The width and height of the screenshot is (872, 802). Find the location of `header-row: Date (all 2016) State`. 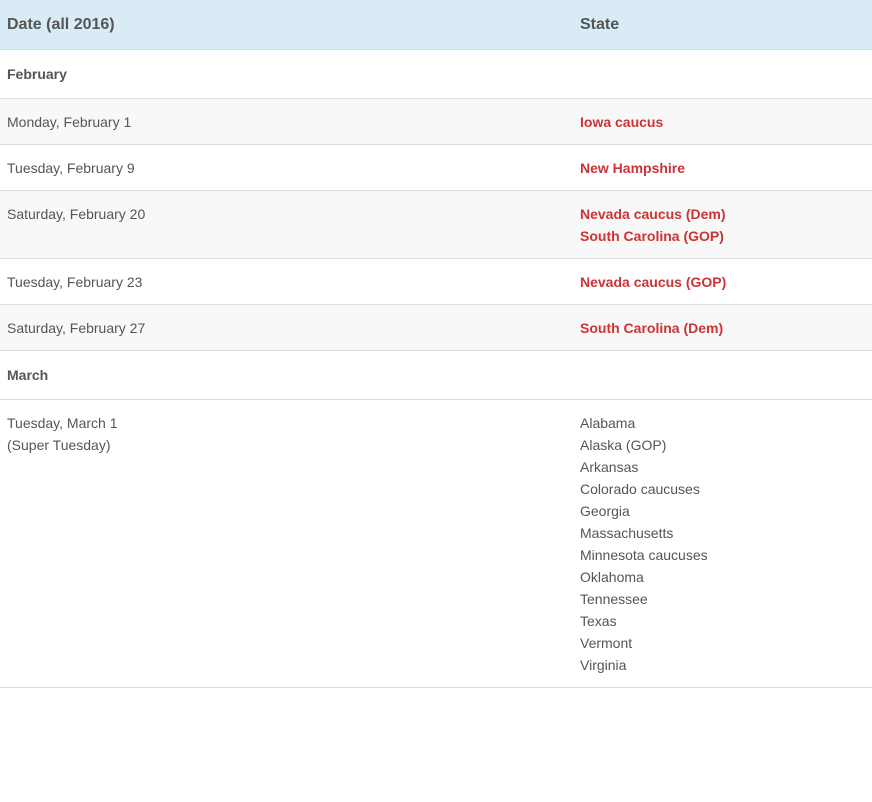

header-row: Date (all 2016) State is located at coordinates (436, 25).